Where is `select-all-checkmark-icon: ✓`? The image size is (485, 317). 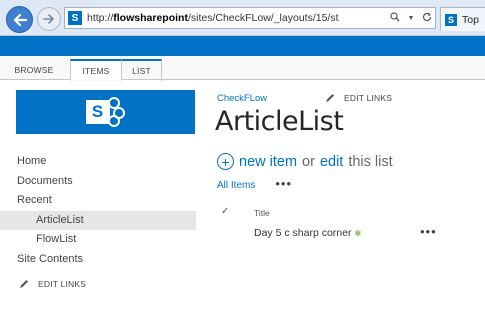 select-all-checkmark-icon: ✓ is located at coordinates (225, 211).